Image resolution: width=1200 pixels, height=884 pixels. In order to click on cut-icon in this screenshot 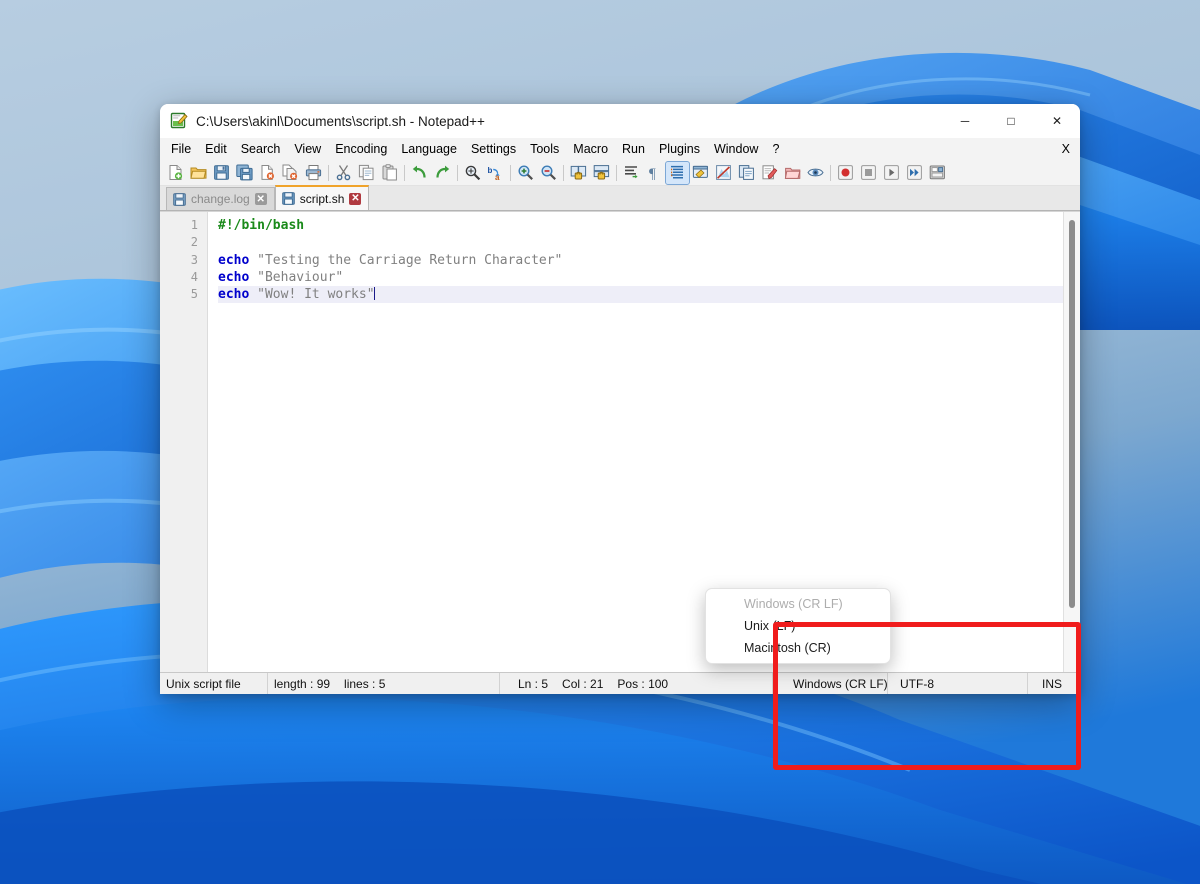, I will do `click(343, 173)`.